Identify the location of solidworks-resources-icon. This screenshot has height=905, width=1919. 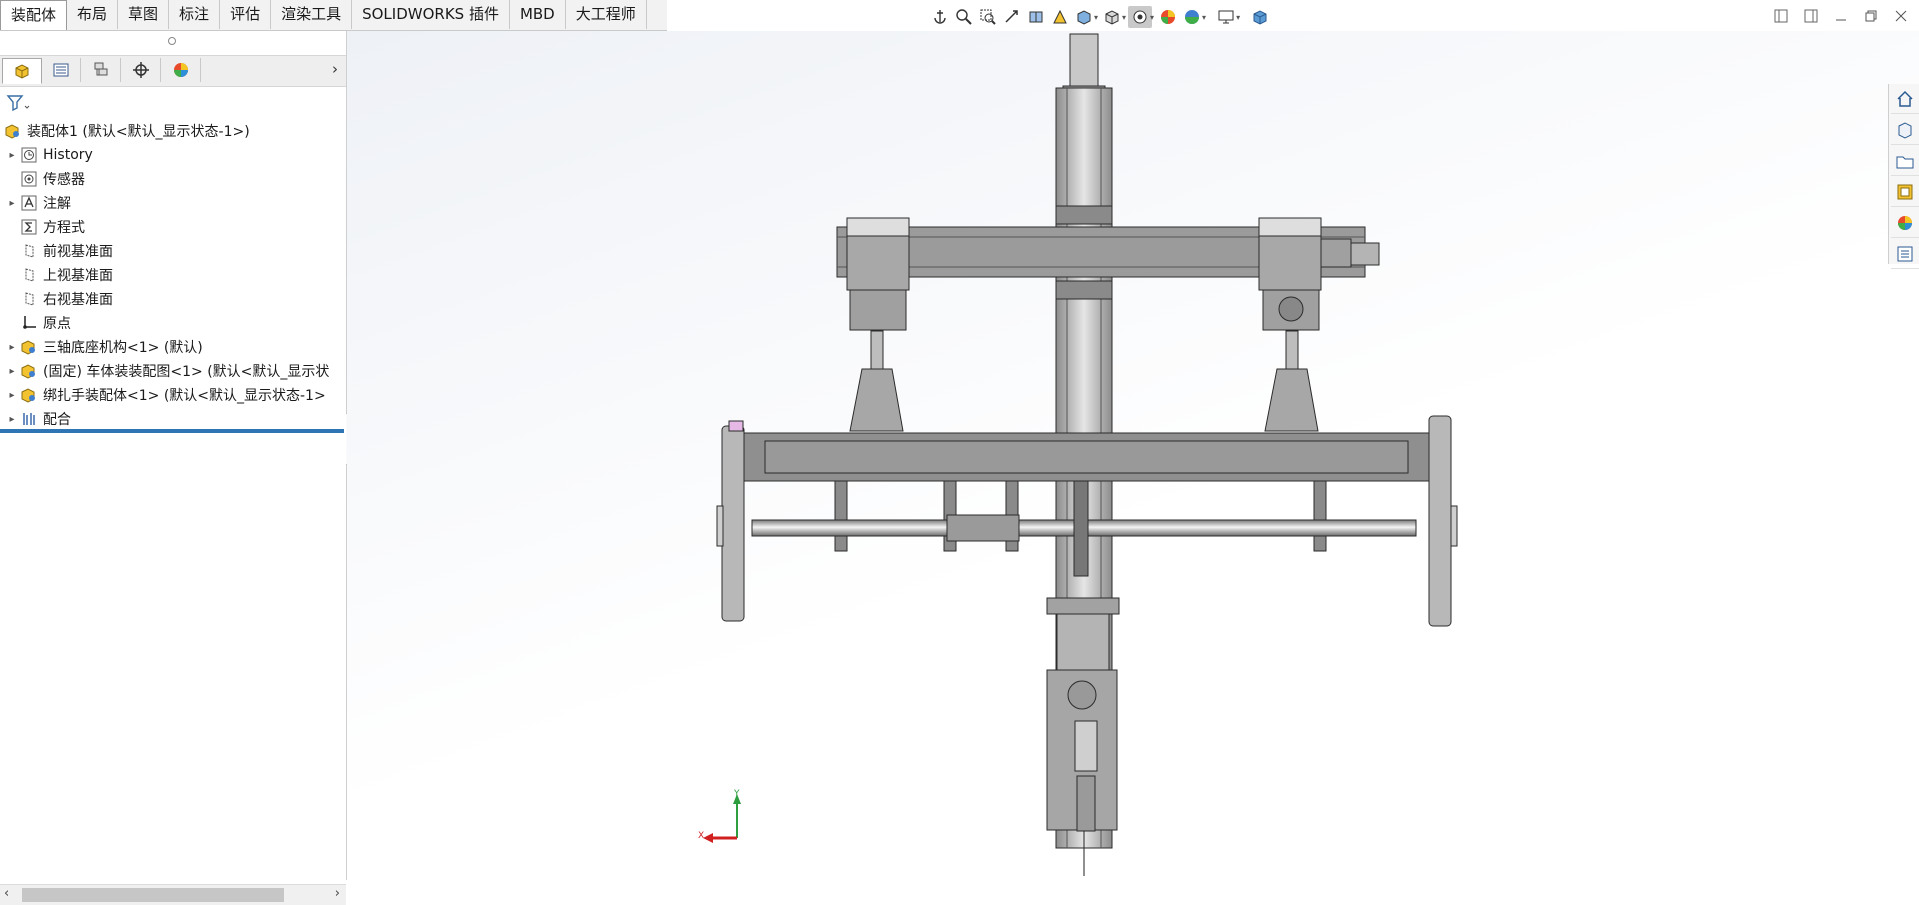
(1905, 99).